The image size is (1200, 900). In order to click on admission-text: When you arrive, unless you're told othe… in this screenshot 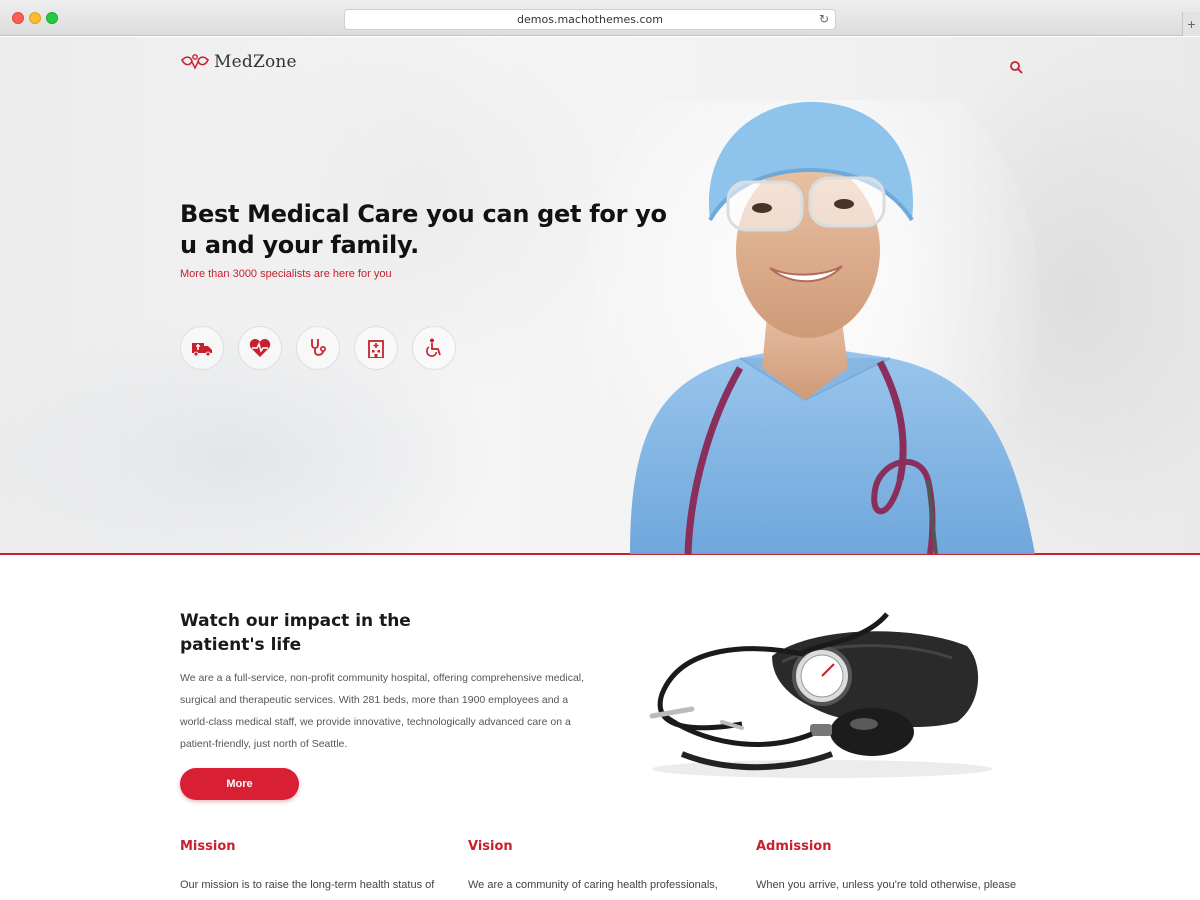, I will do `click(886, 885)`.